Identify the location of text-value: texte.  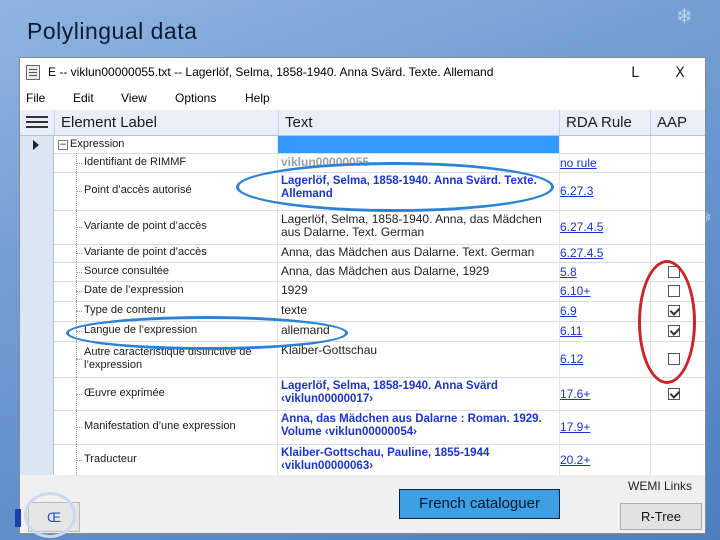
(420, 310).